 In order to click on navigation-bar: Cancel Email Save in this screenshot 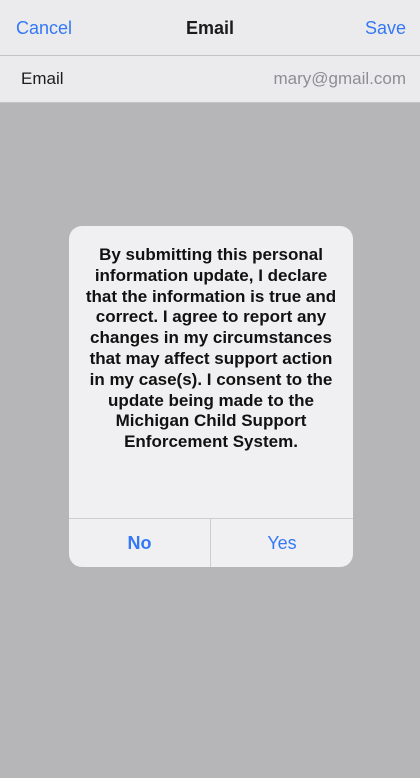, I will do `click(210, 28)`.